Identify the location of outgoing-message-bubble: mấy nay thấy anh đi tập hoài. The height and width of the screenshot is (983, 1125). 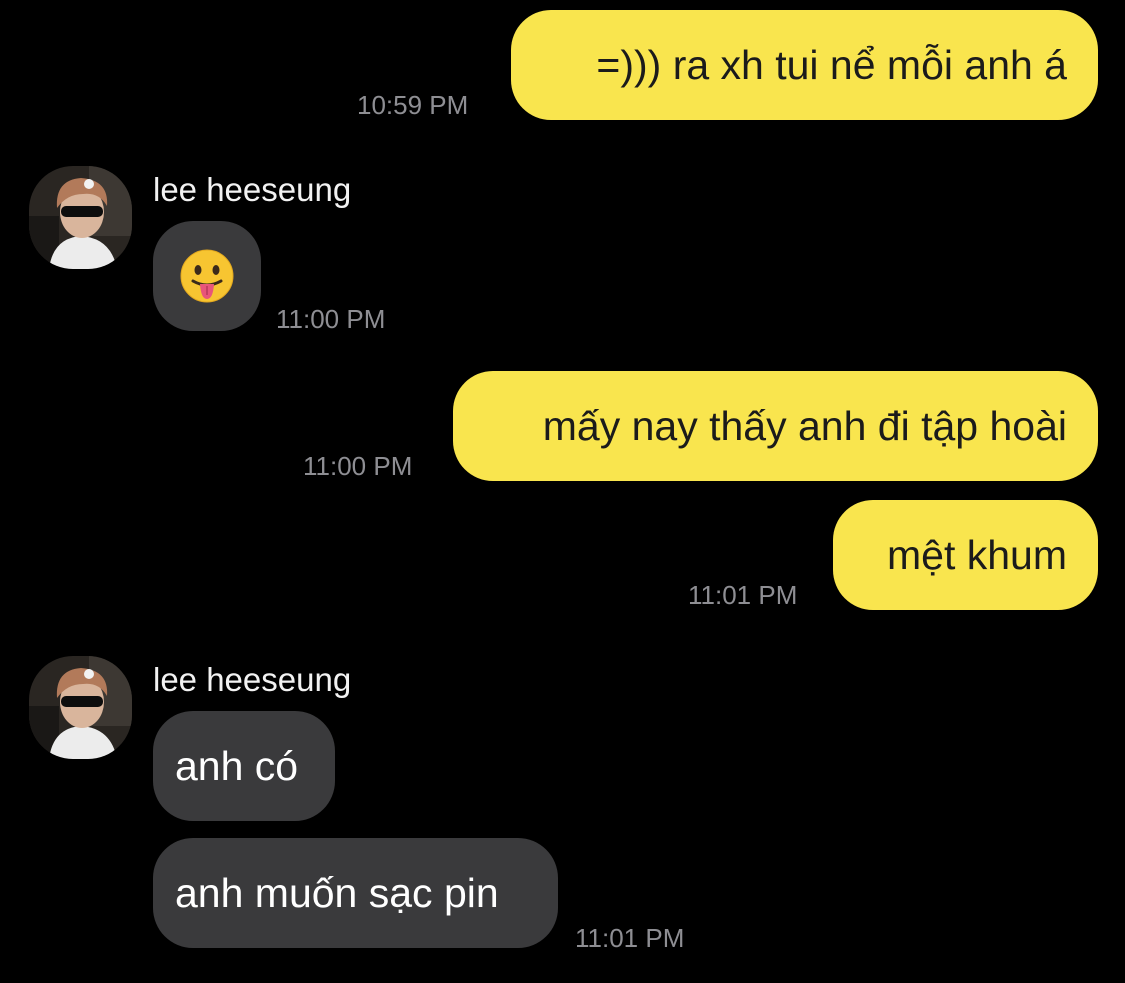
(775, 426).